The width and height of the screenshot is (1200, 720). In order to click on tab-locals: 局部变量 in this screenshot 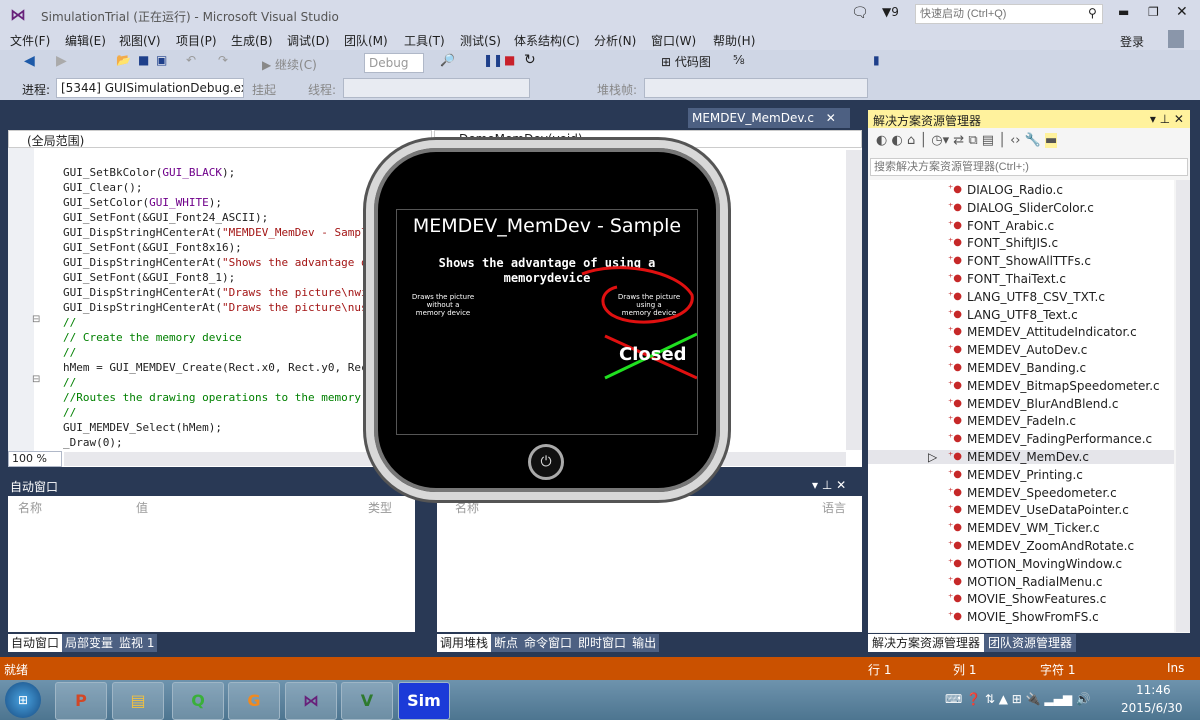, I will do `click(89, 643)`.